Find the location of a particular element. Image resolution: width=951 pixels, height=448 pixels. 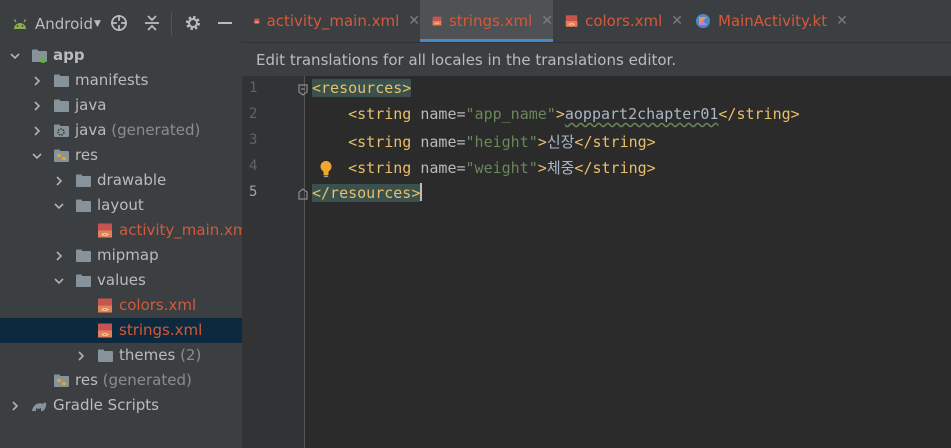

locate-file-icon is located at coordinates (119, 23).